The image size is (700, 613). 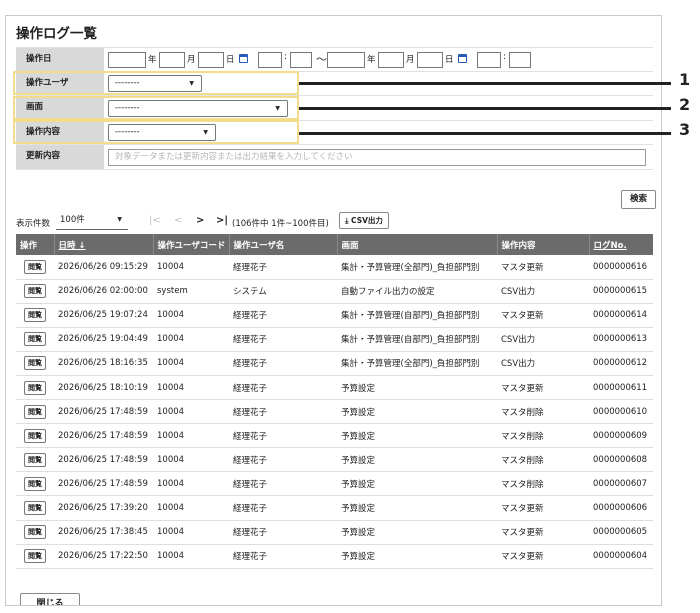 I want to click on from-hour-input, so click(x=270, y=59).